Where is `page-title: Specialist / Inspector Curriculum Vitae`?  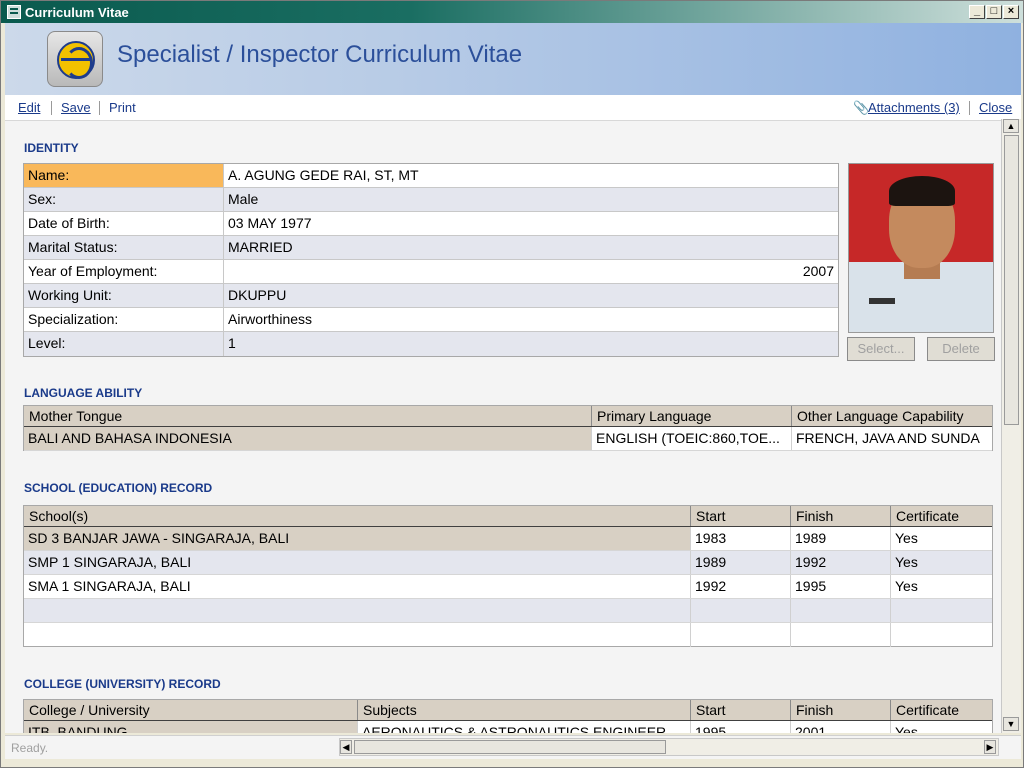
page-title: Specialist / Inspector Curriculum Vitae is located at coordinates (320, 54).